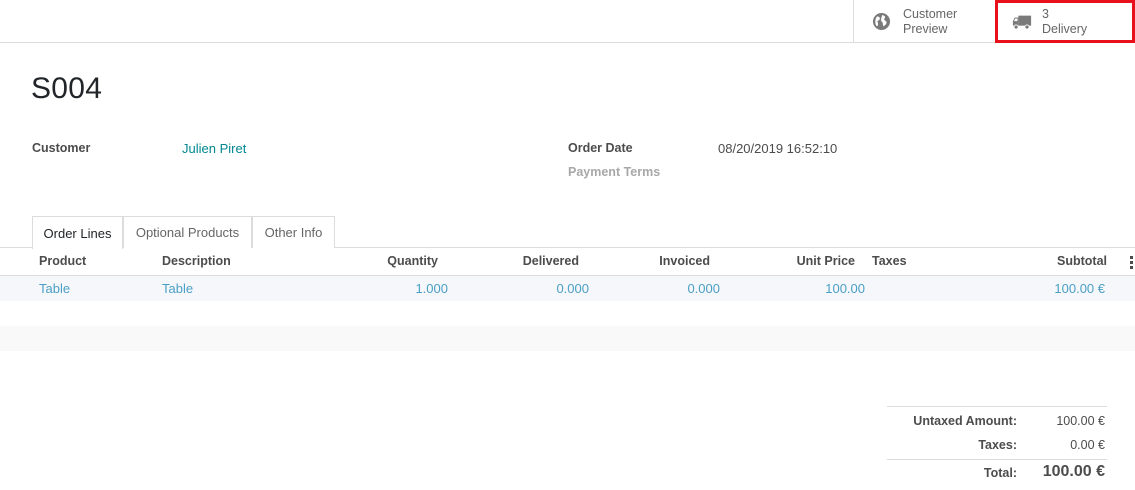  Describe the element at coordinates (1065, 28) in the screenshot. I see `delivery-text: Delivery` at that location.